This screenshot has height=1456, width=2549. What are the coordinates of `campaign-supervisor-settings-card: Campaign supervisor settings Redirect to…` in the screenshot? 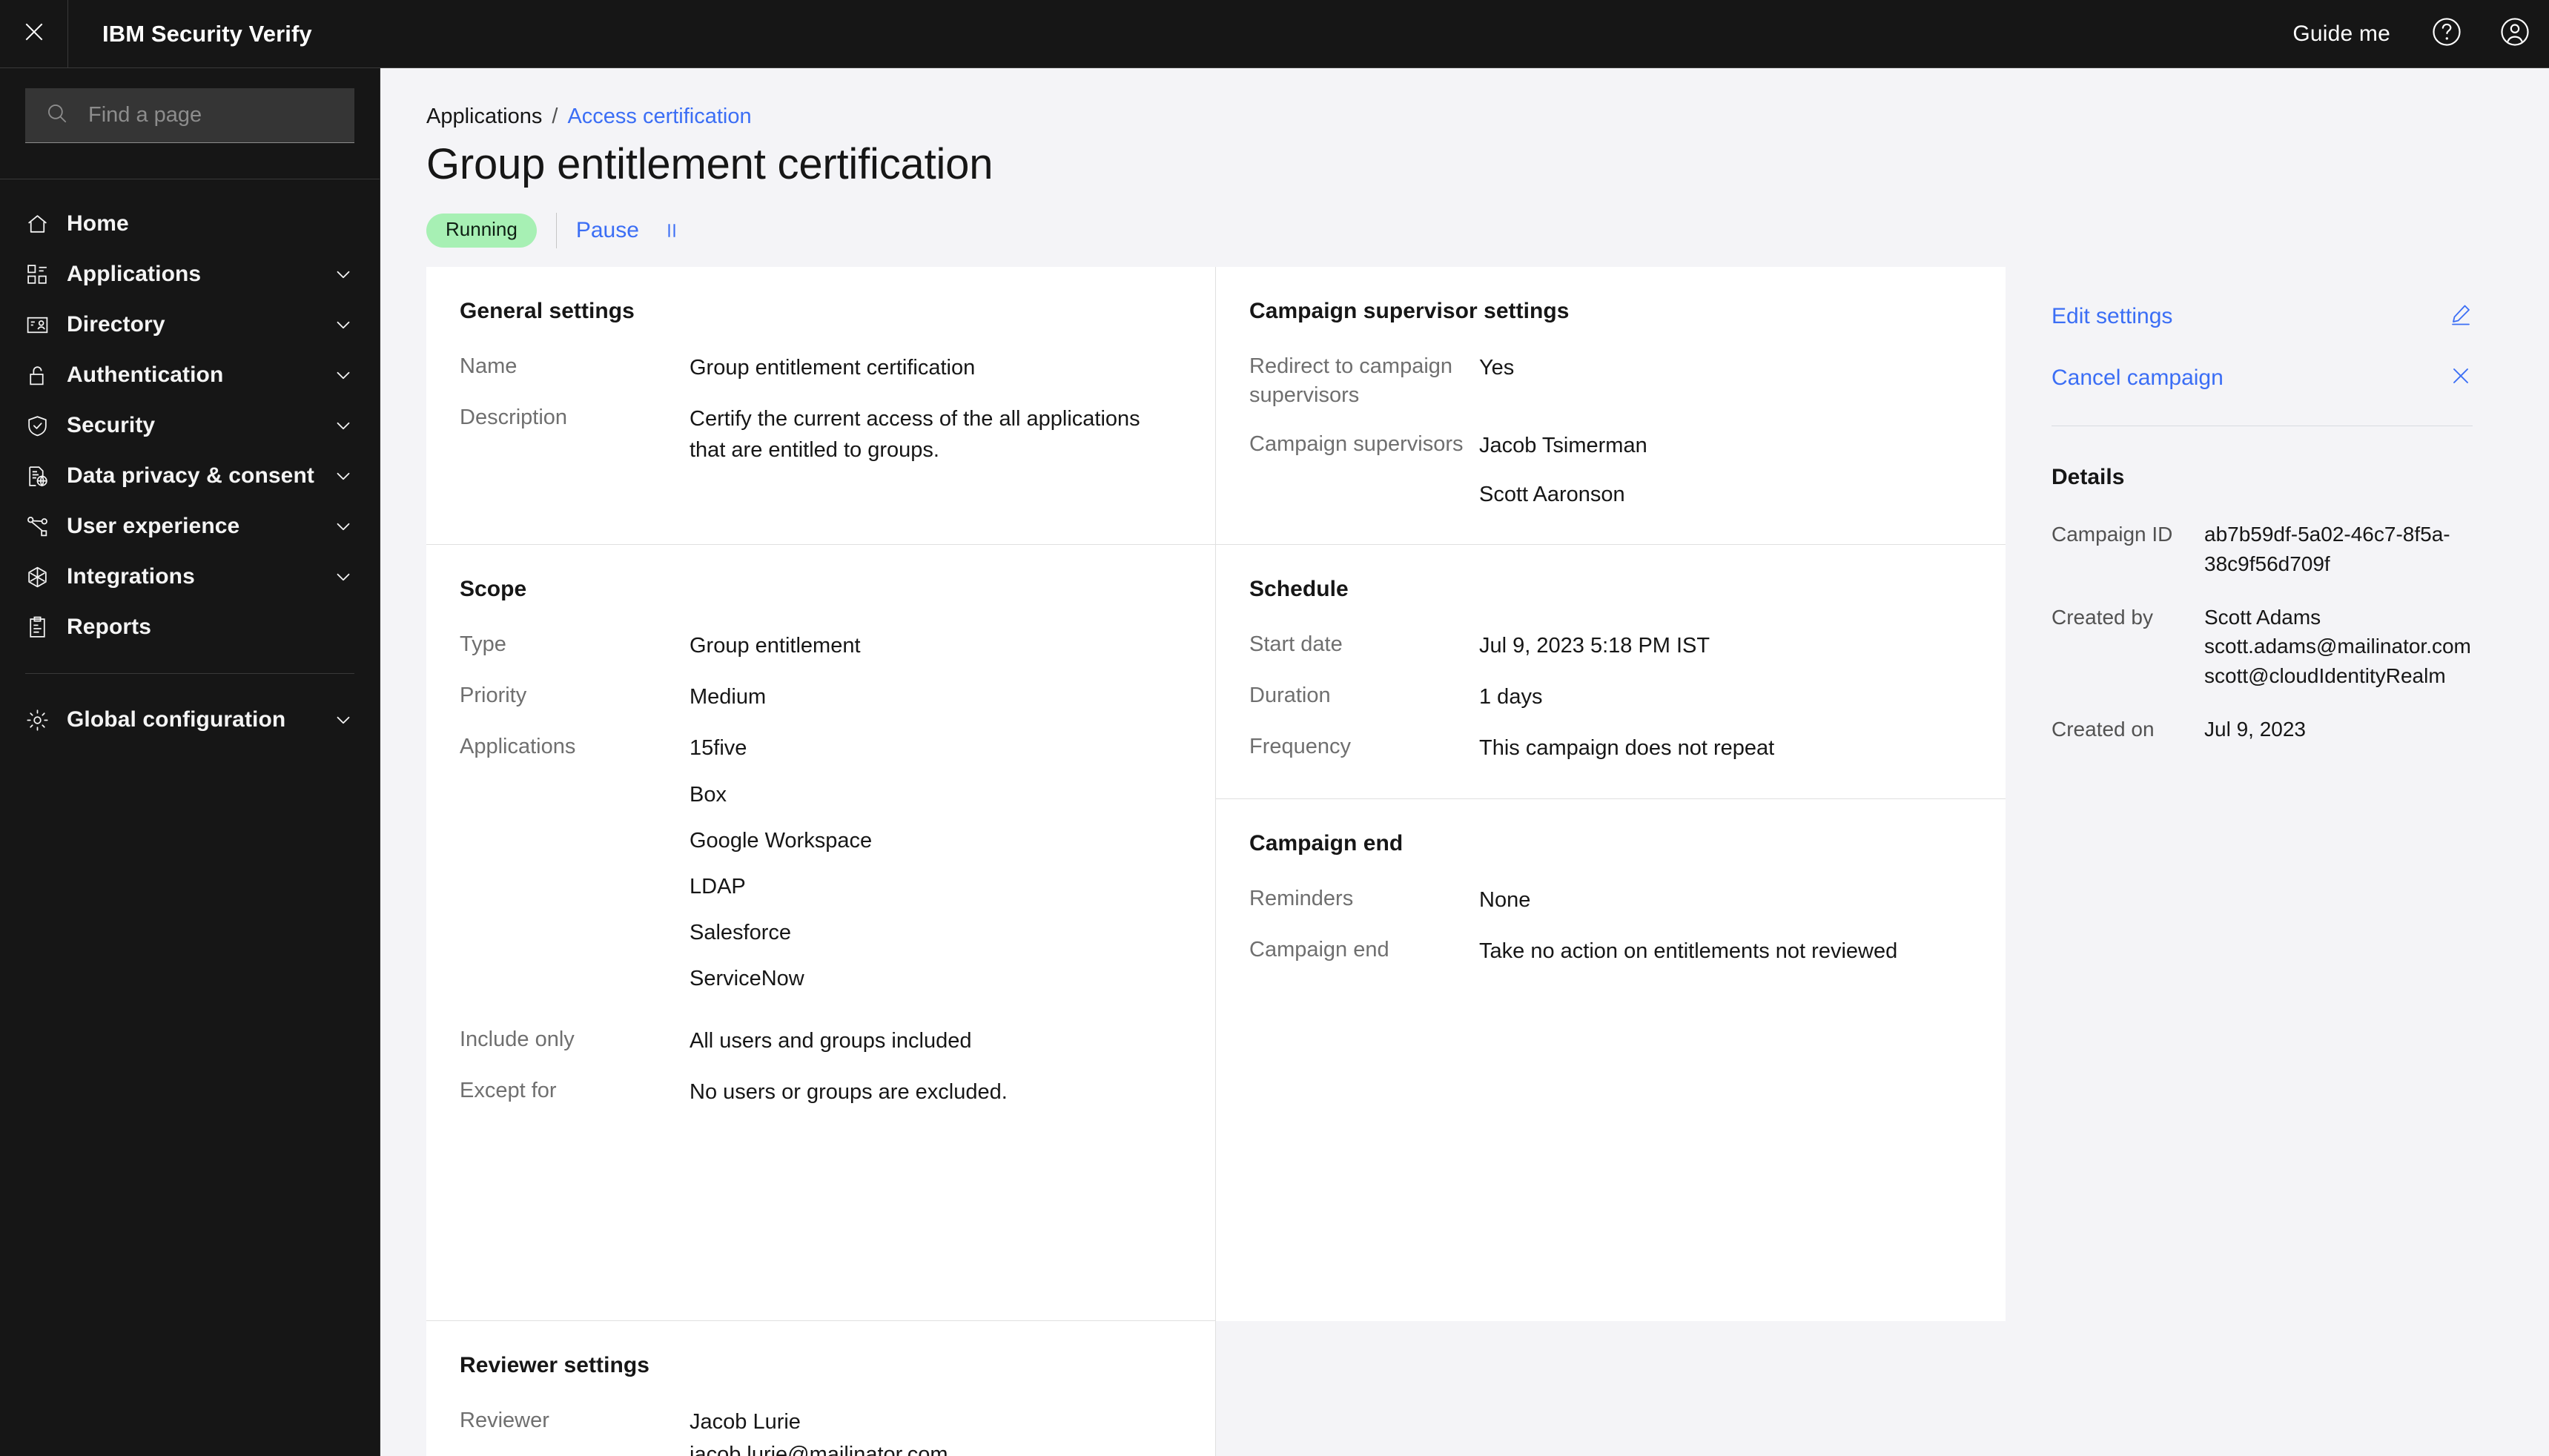 It's located at (1611, 406).